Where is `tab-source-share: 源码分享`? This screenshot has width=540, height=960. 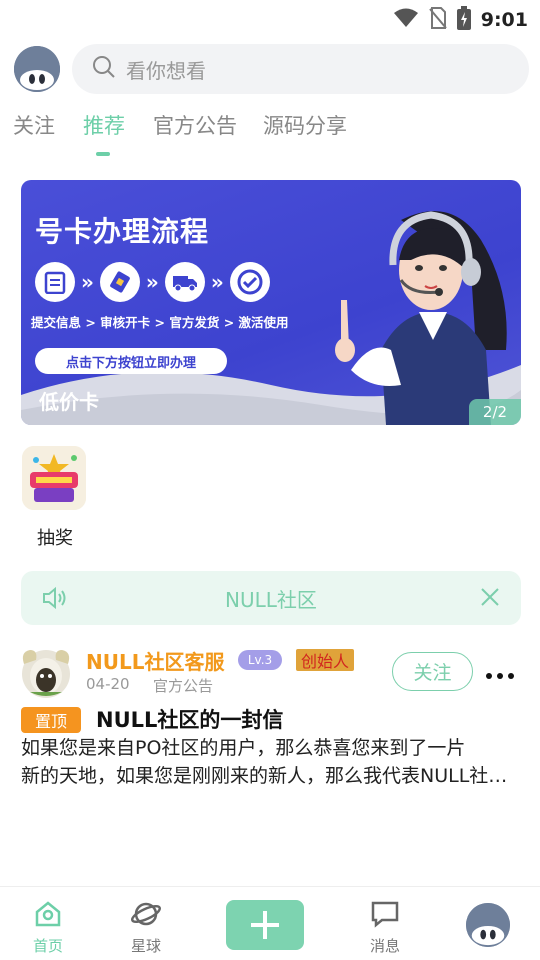 tab-source-share: 源码分享 is located at coordinates (305, 125).